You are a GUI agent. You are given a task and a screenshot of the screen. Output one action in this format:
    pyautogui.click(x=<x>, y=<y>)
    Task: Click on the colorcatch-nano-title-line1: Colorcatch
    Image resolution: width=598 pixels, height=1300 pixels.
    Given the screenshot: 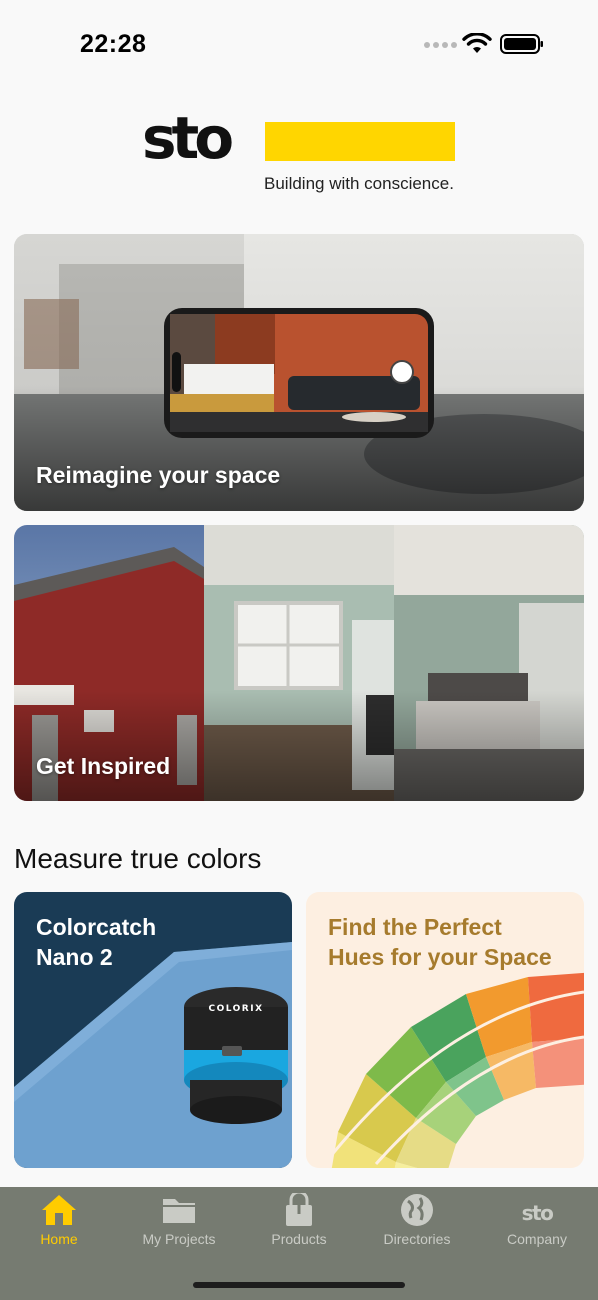 What is the action you would take?
    pyautogui.click(x=96, y=927)
    